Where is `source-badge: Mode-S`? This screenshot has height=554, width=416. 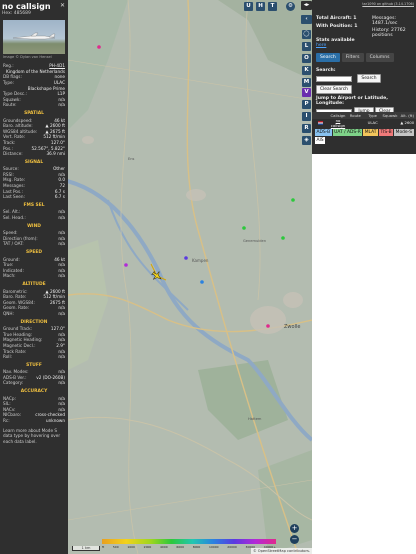
source-badge: Mode-S is located at coordinates (404, 132).